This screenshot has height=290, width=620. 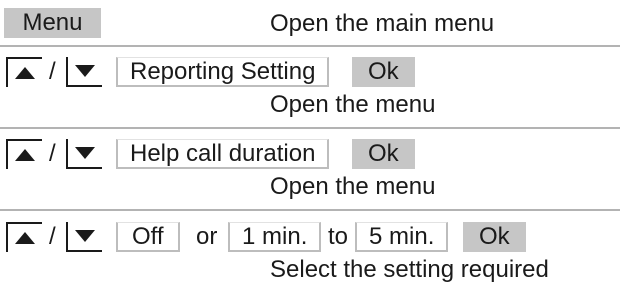 I want to click on display-help-call-duration: Help call duration, so click(x=223, y=154).